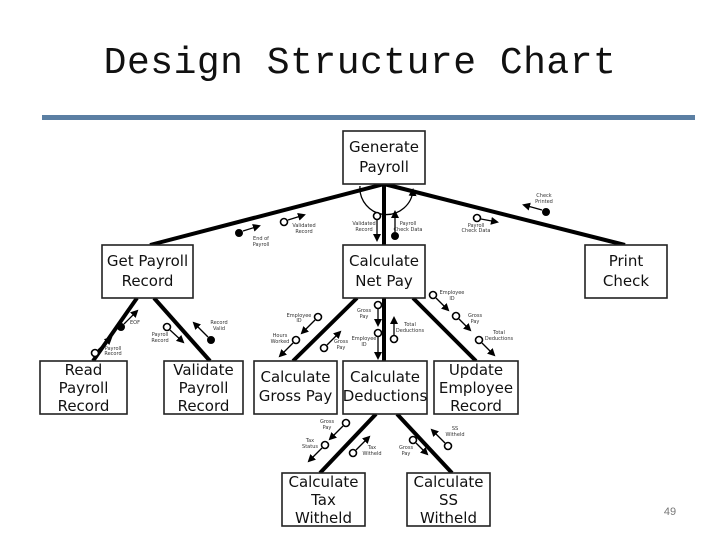  Describe the element at coordinates (370, 313) in the screenshot. I see `couple-gross-pay-down: Gross Pay` at that location.